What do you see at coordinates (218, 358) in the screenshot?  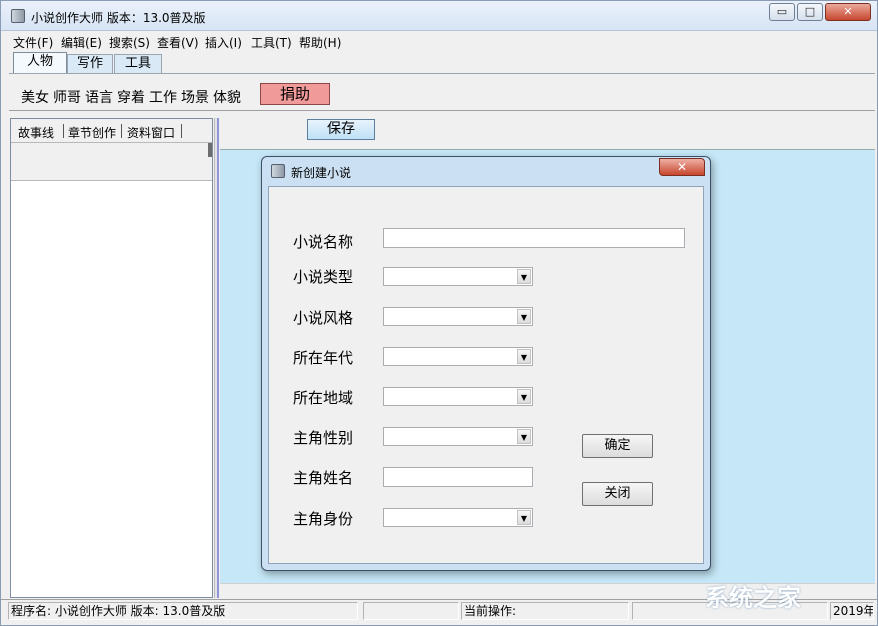 I see `splitter-accent` at bounding box center [218, 358].